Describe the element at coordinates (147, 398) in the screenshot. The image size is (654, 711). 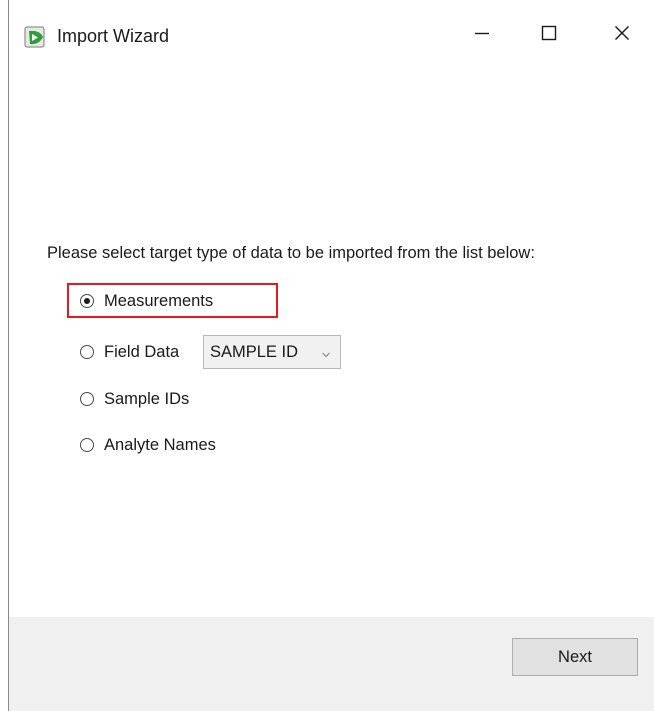
I see `option-sample-ids-label: Sample IDs` at that location.